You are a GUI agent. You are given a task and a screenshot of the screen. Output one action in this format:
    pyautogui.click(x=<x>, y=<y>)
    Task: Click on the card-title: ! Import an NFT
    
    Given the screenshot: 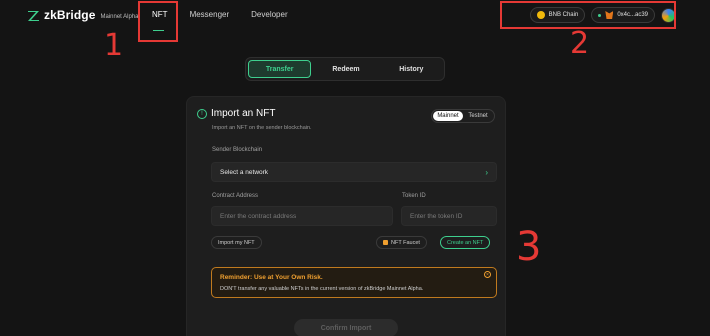 What is the action you would take?
    pyautogui.click(x=236, y=113)
    